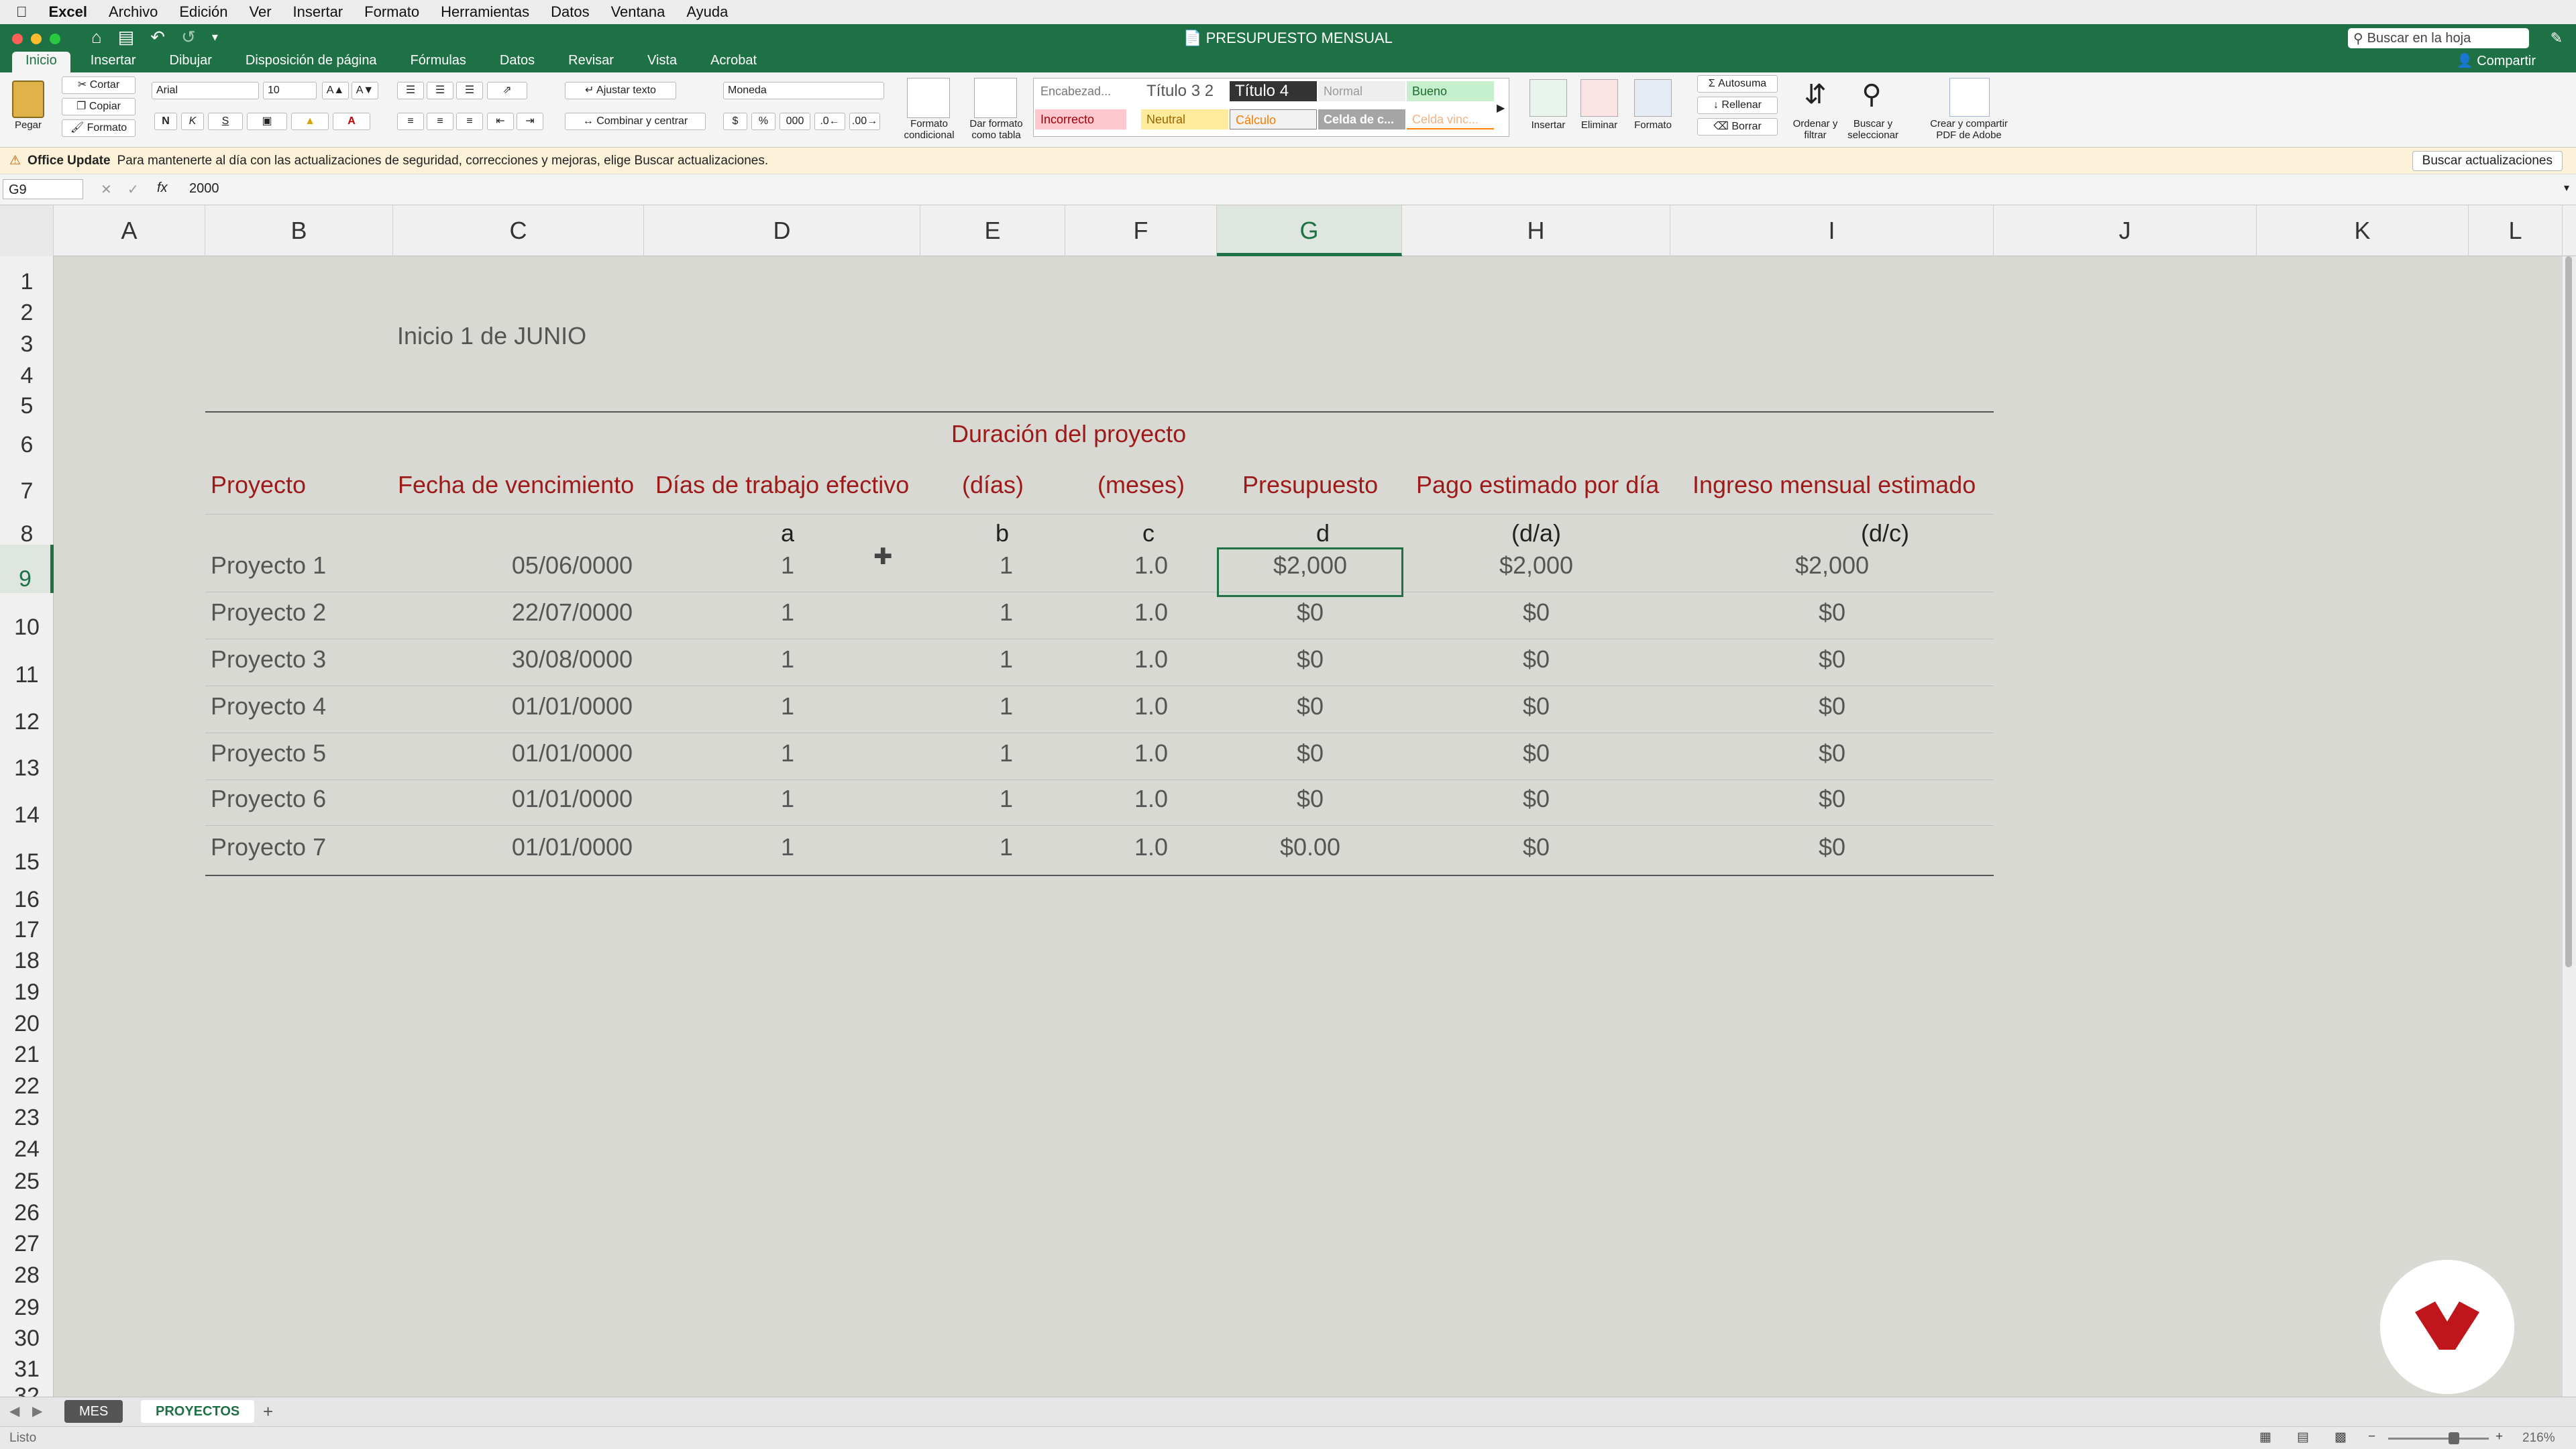 This screenshot has width=2576, height=1449. What do you see at coordinates (27, 1268) in the screenshot?
I see `row-header: 28` at bounding box center [27, 1268].